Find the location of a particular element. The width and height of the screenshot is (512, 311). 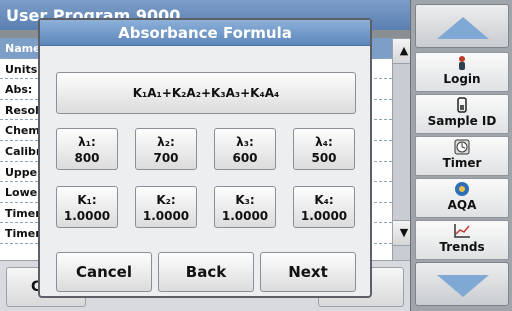

wavelength-4-button: λ₄: 500 is located at coordinates (324, 149).